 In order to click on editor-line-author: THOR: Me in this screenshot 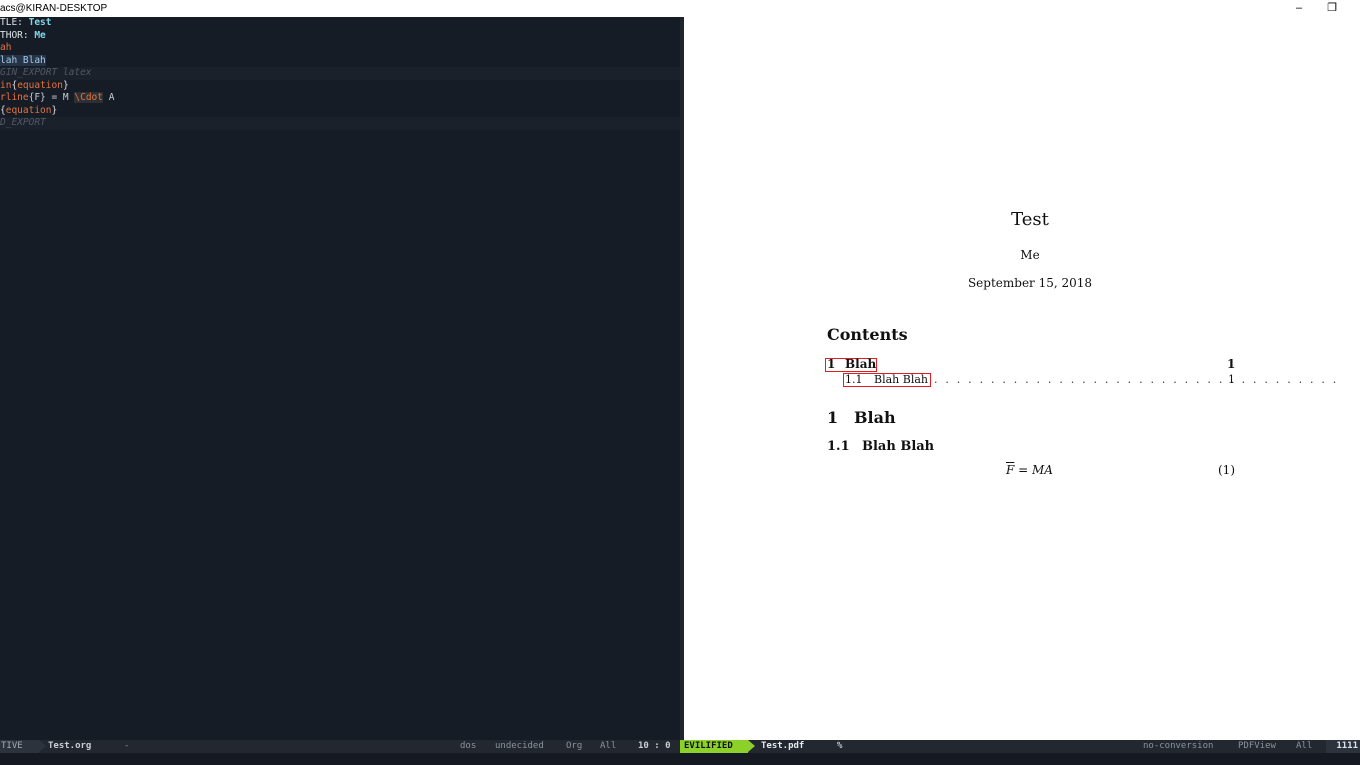, I will do `click(340, 36)`.